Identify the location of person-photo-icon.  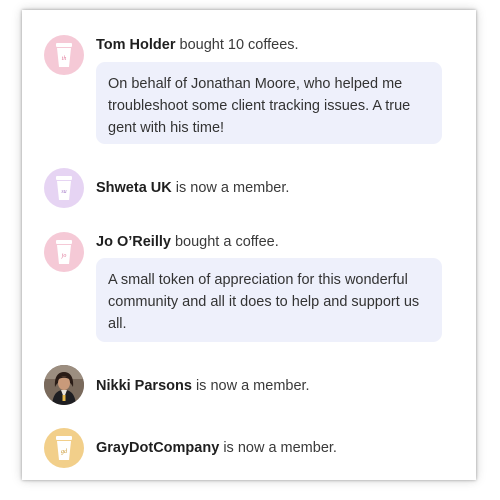
(64, 385).